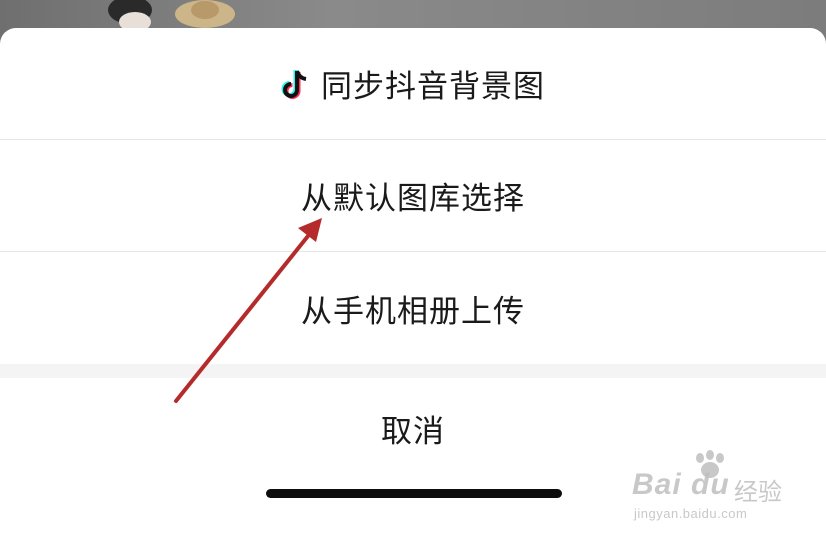 The image size is (826, 543). I want to click on watermark-url: jingyan.baidu.com, so click(691, 513).